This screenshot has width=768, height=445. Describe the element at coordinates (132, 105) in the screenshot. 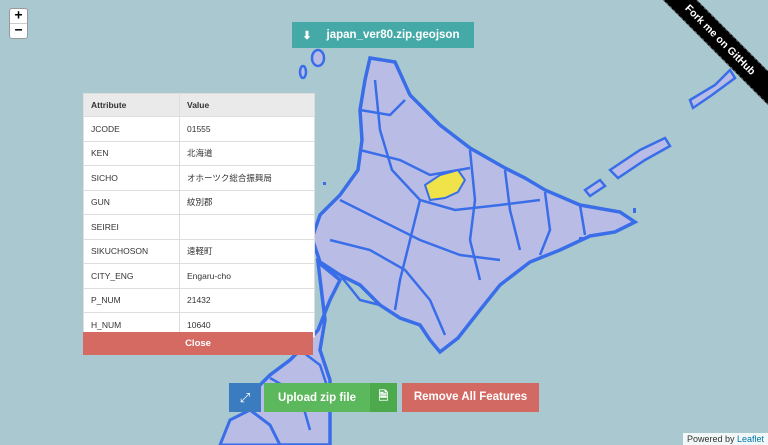

I see `attribute-header: Attribute` at that location.